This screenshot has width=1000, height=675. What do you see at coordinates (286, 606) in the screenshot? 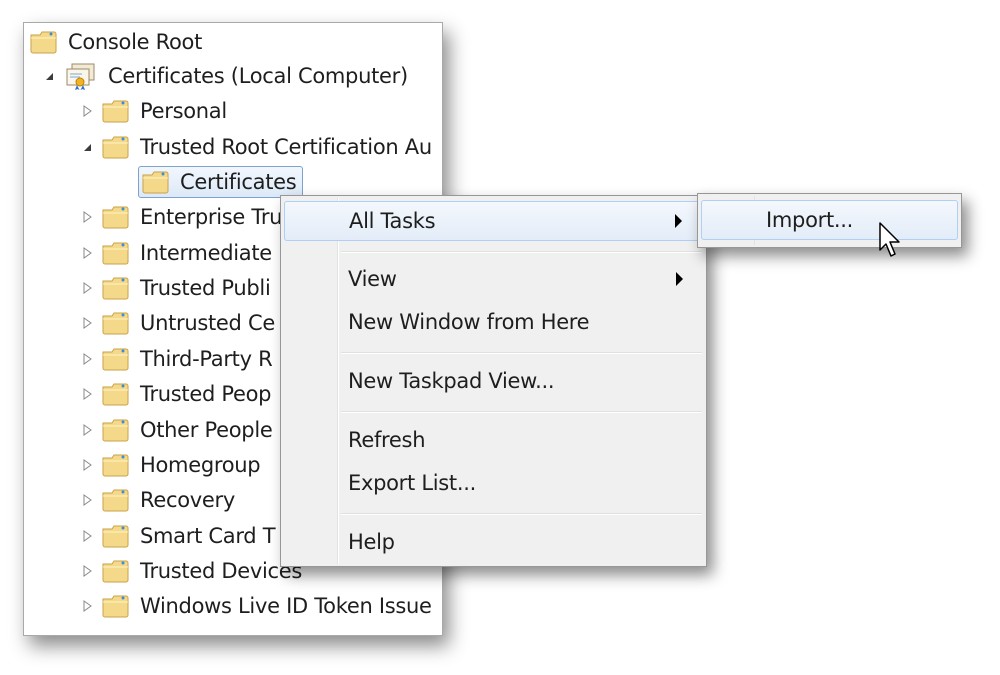
I see `tree-item-label: Windows Live ID Token Issue` at bounding box center [286, 606].